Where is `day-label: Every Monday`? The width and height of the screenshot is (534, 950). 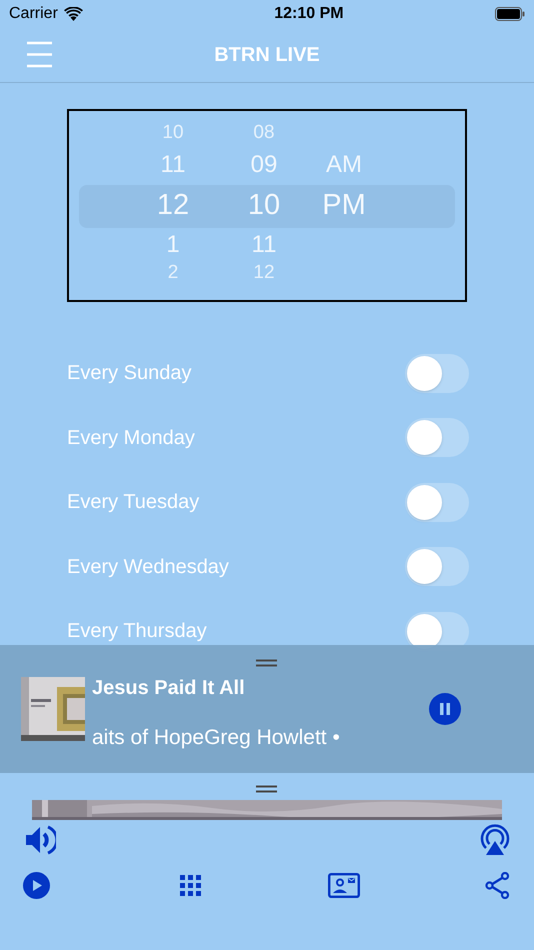 day-label: Every Monday is located at coordinates (131, 438).